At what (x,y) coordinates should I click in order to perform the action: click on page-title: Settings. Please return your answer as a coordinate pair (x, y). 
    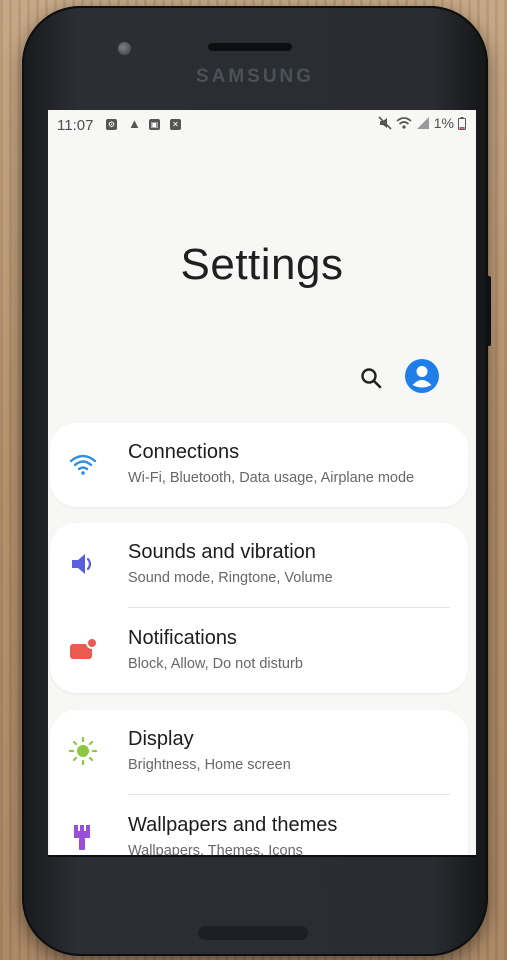
    Looking at the image, I should click on (262, 264).